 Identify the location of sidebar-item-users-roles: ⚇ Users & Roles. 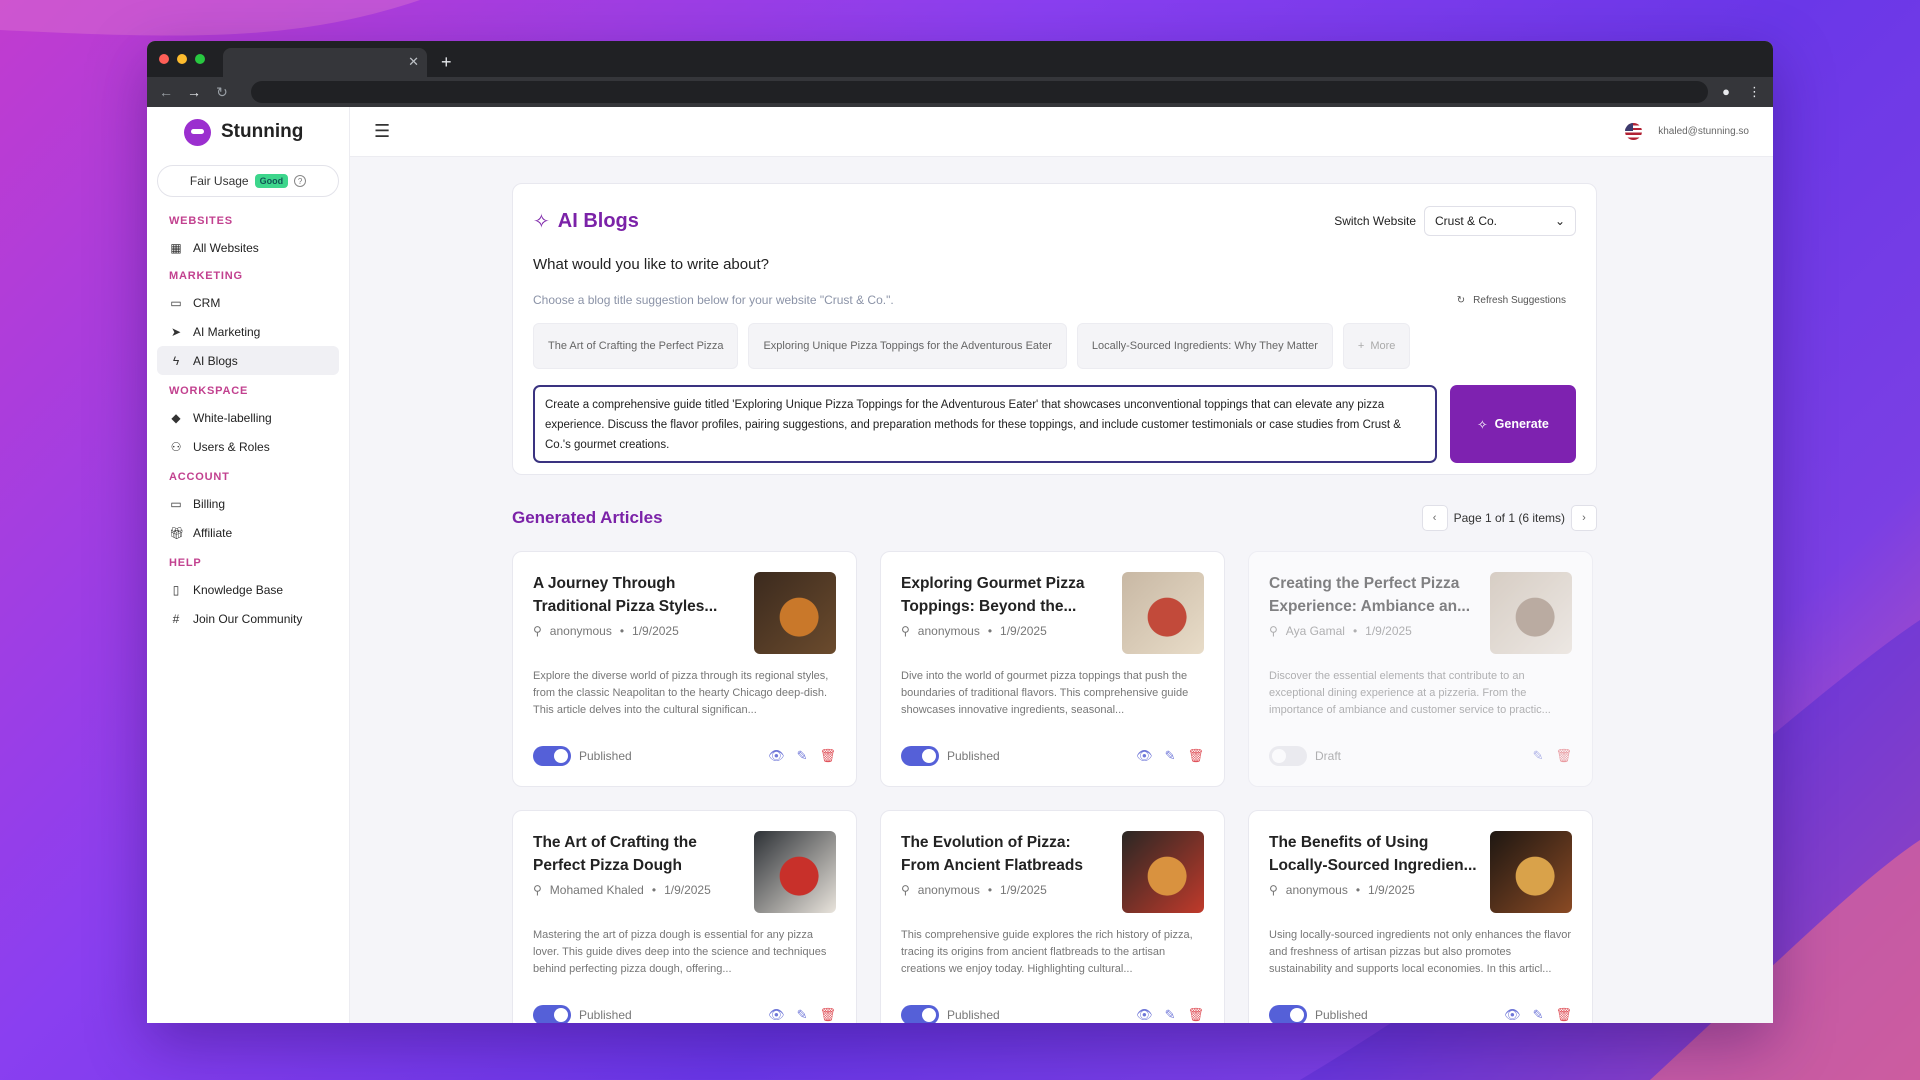
(248, 446).